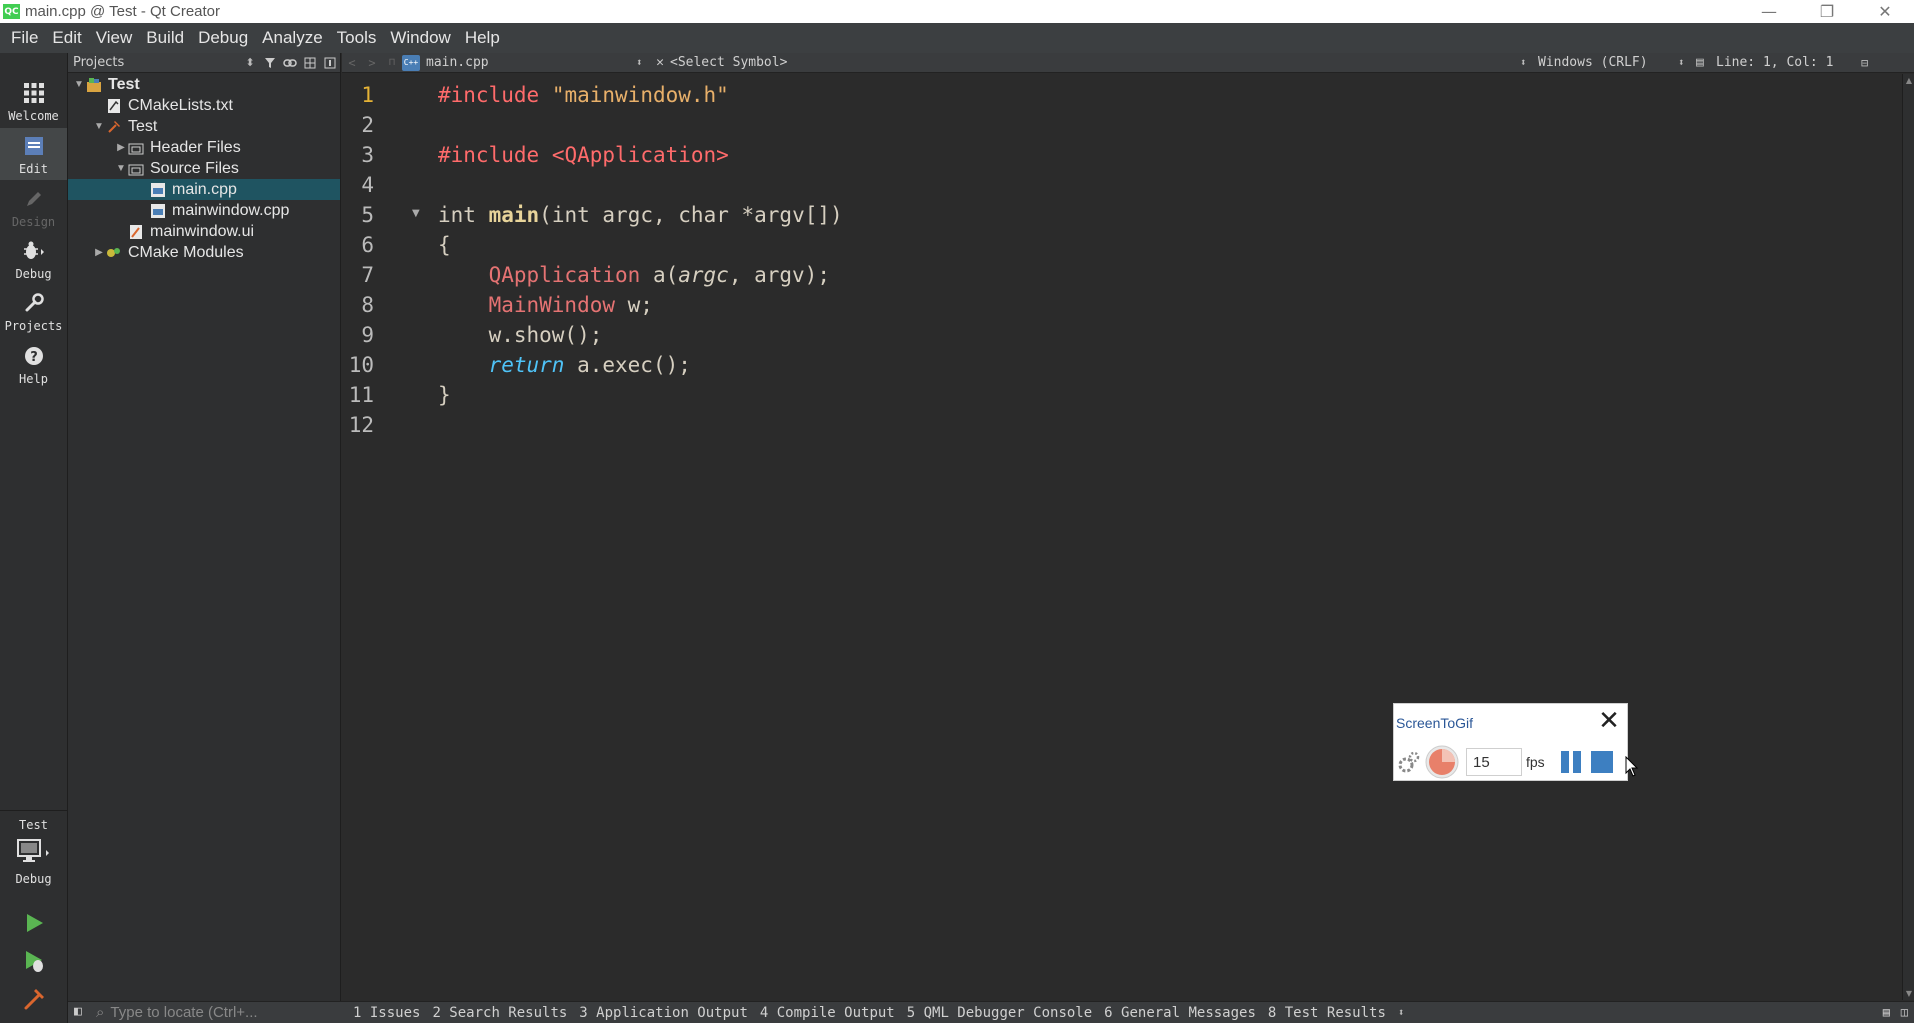 The width and height of the screenshot is (1914, 1023). What do you see at coordinates (361, 425) in the screenshot?
I see `line-number: 12` at bounding box center [361, 425].